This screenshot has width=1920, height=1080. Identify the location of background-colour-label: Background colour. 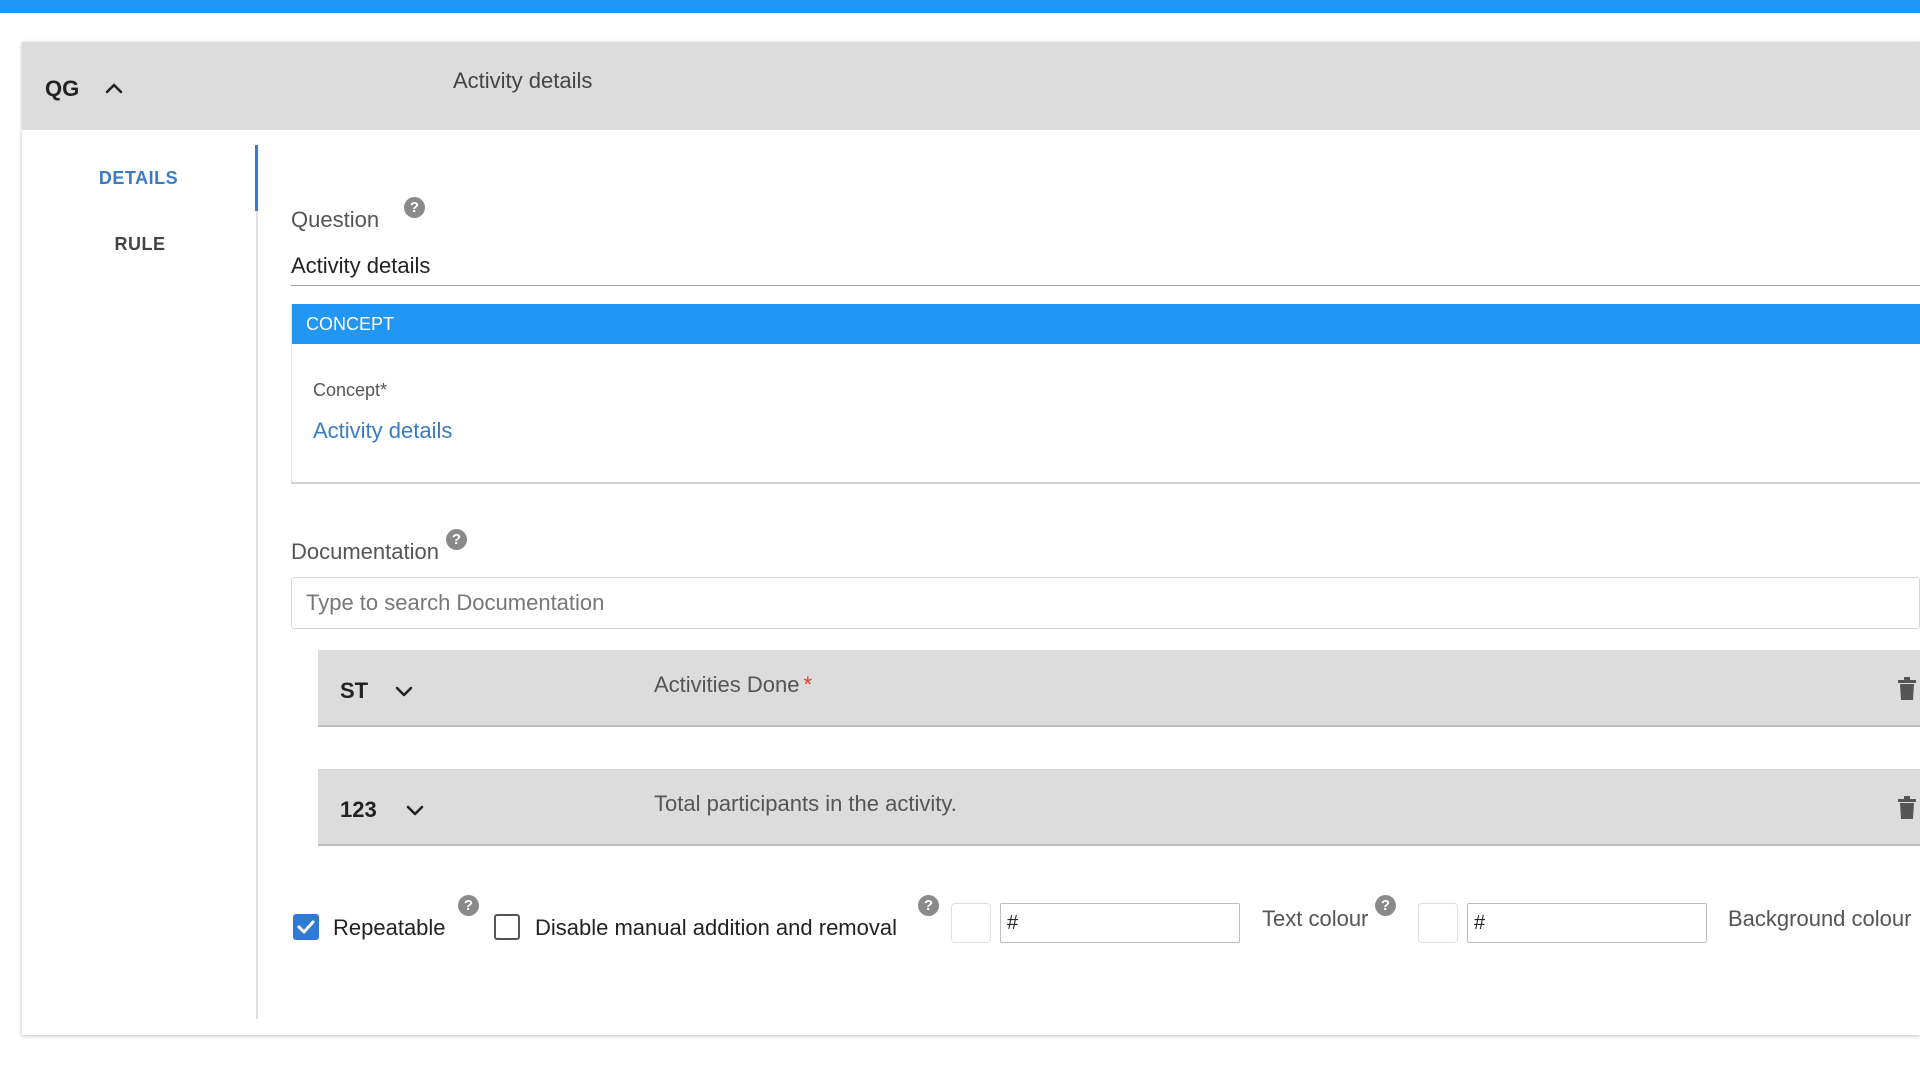
(1820, 918).